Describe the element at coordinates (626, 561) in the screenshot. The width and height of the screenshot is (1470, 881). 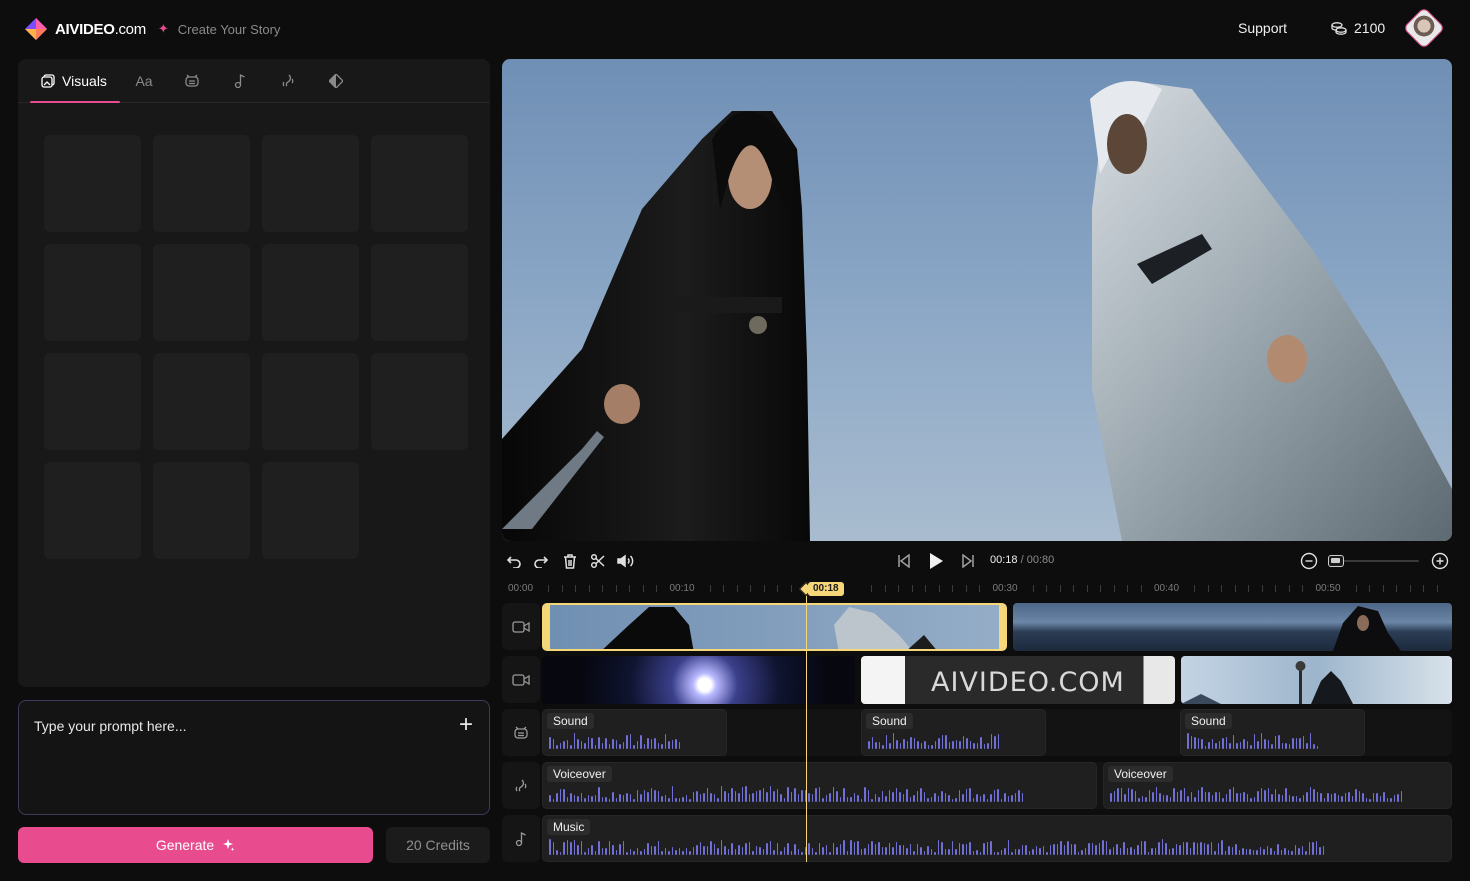
I see `volume-icon` at that location.